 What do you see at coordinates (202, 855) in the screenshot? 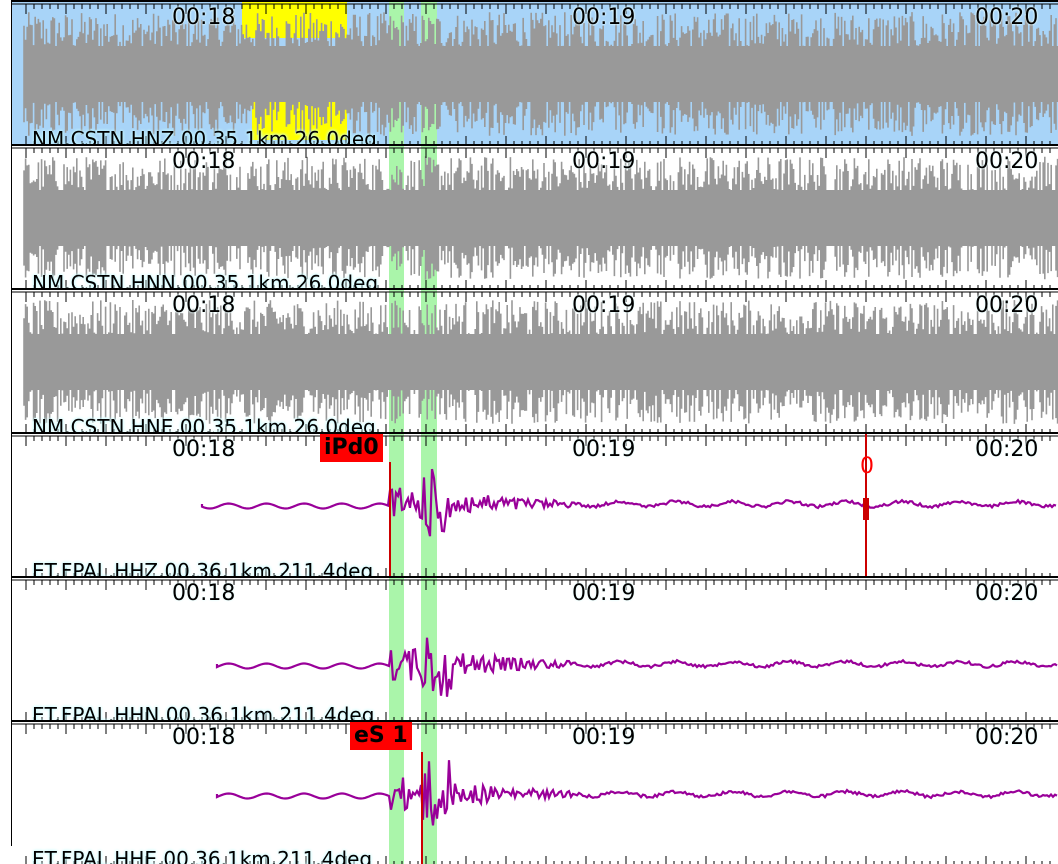
I see `channel-label: ET.FPAL.HHE.00.36.1km.211.4deg` at bounding box center [202, 855].